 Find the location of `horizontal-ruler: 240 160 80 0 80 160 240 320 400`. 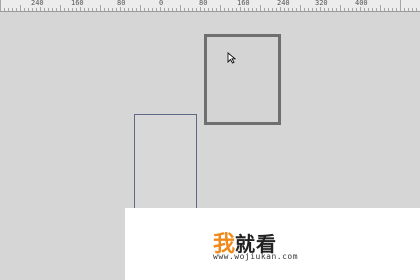

horizontal-ruler: 240 160 80 0 80 160 240 320 400 is located at coordinates (210, 6).